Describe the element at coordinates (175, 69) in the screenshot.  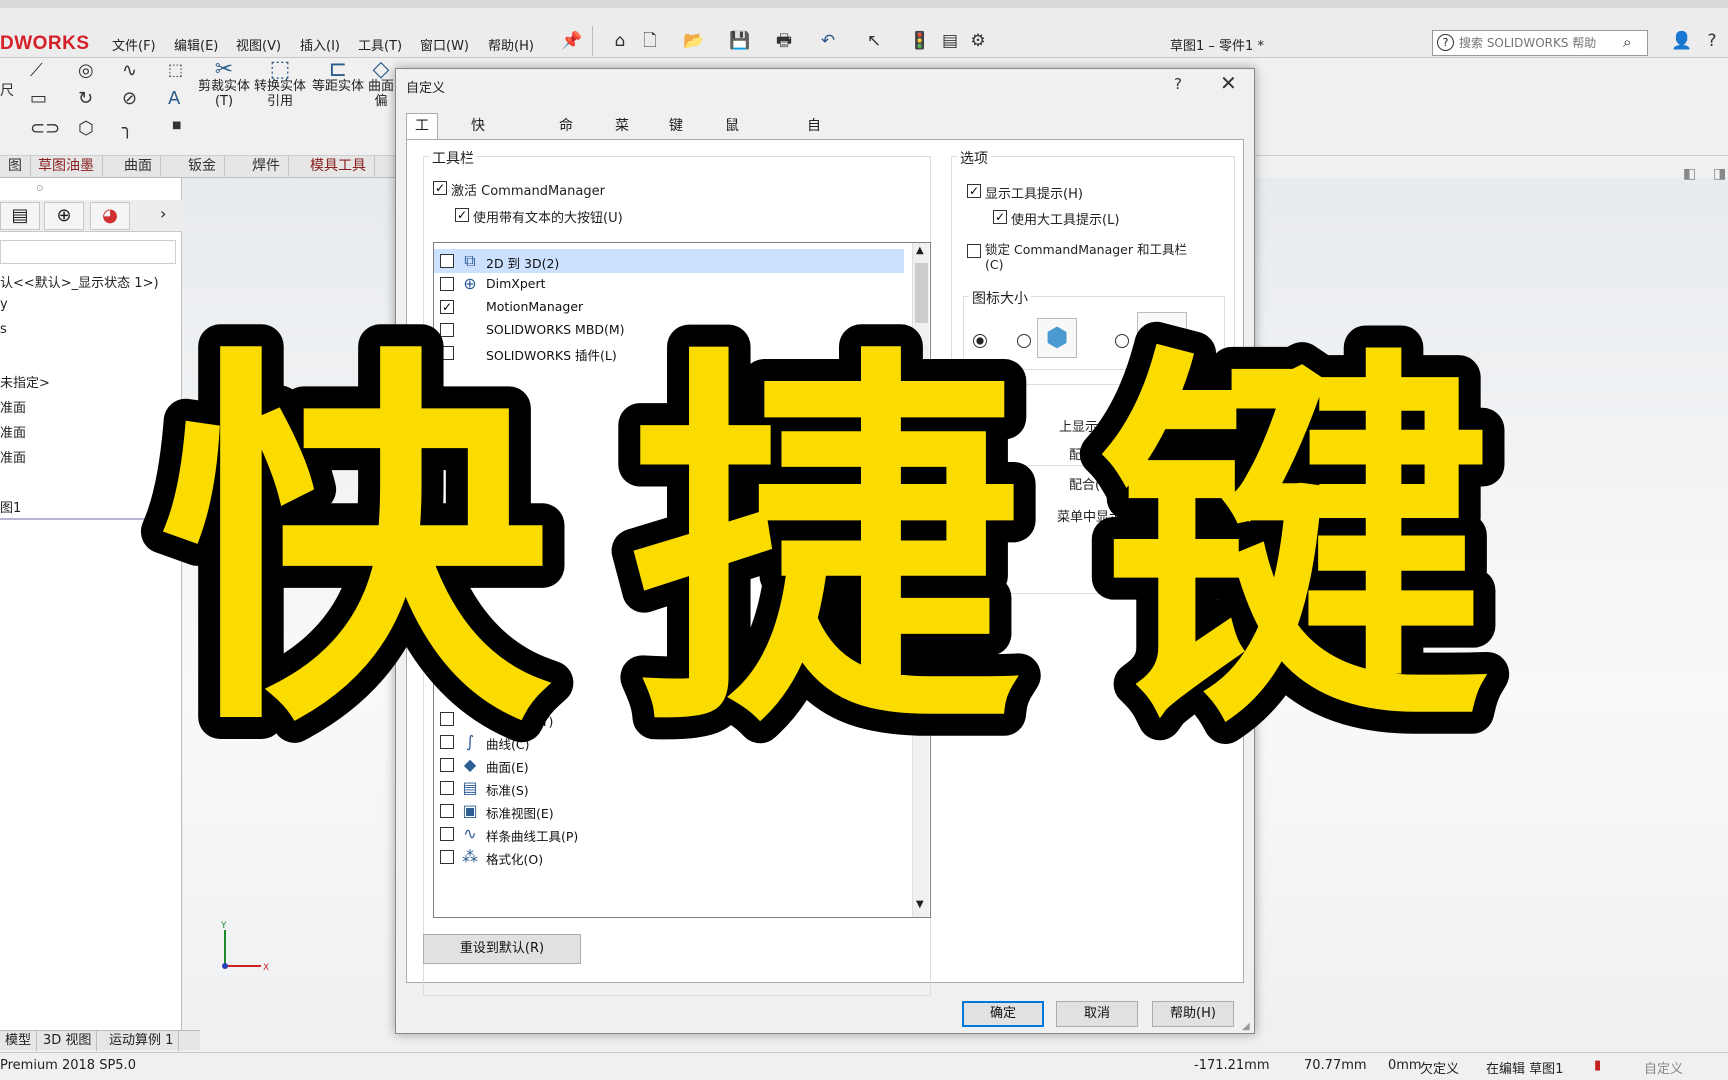
I see `construction-icon: ⬚` at that location.